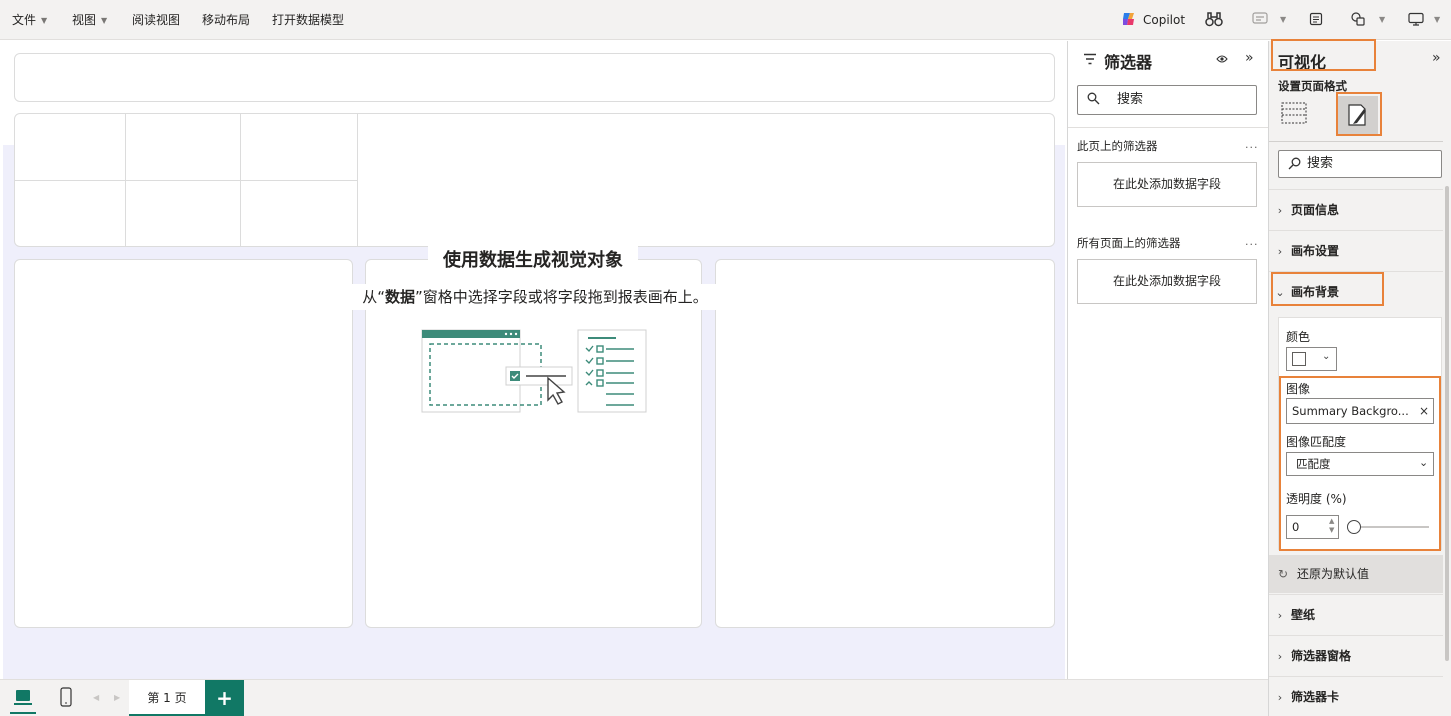  What do you see at coordinates (1315, 210) in the screenshot?
I see `section-page-info-label: 页面信息` at bounding box center [1315, 210].